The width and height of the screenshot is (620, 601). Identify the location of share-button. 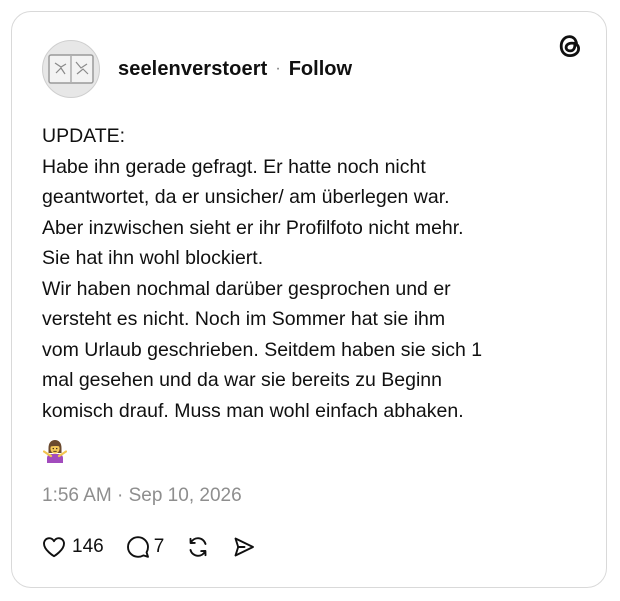
(244, 547).